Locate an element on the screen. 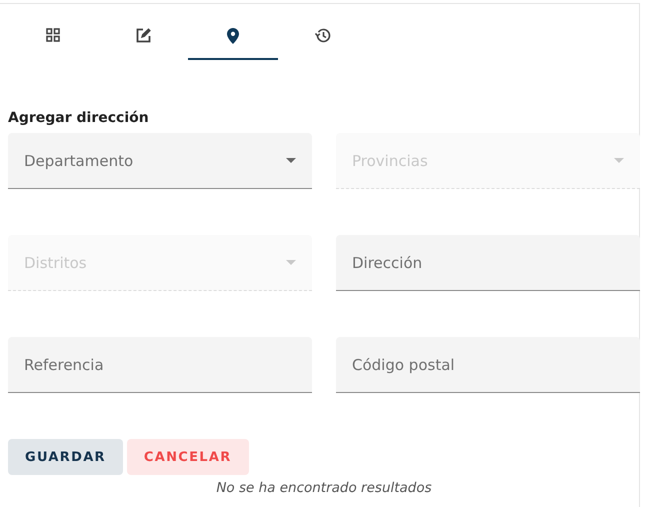  select-field: Departamento is located at coordinates (160, 161).